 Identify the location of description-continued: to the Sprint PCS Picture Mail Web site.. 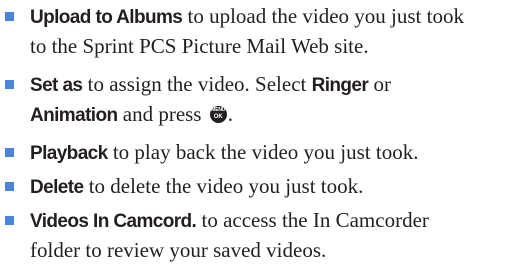
(199, 46).